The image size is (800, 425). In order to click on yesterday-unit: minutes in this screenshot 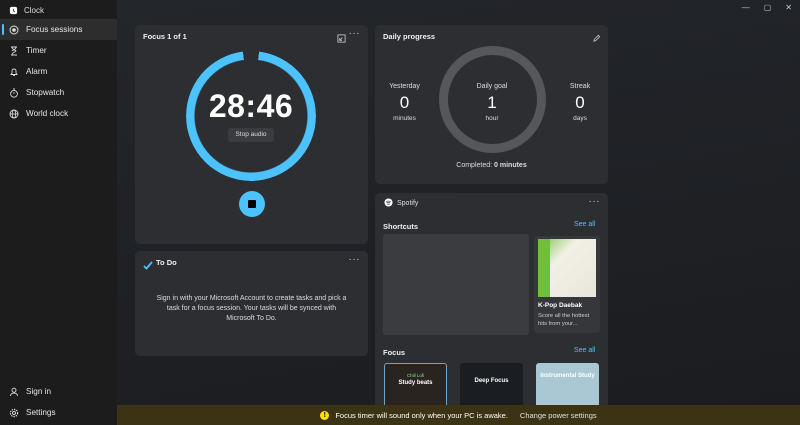, I will do `click(404, 118)`.